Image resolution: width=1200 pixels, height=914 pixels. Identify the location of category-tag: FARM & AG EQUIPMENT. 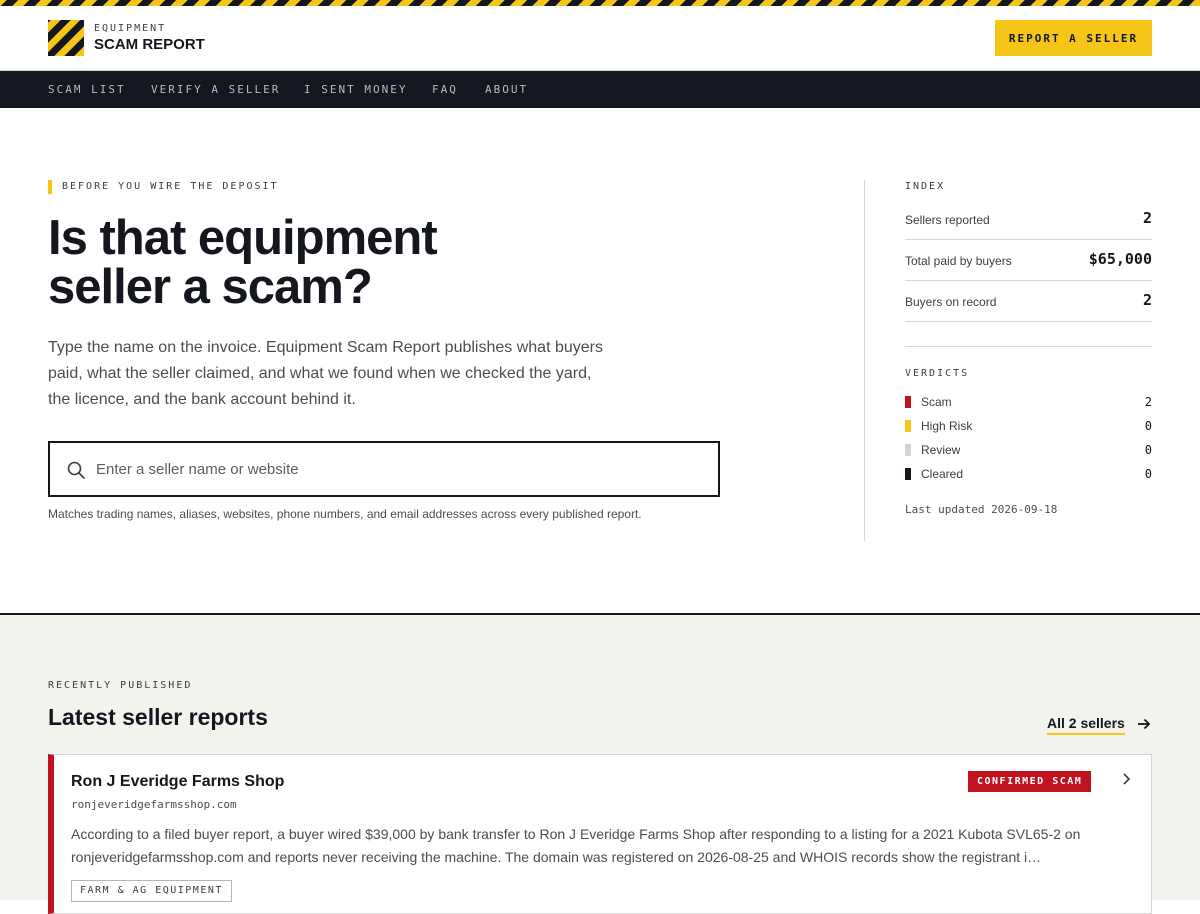
(151, 891).